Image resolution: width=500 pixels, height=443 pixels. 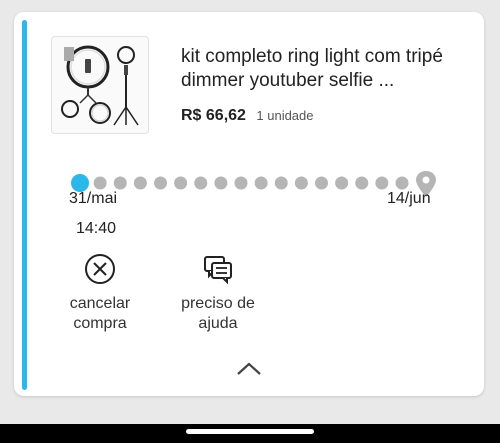 I want to click on ring-light-icon, so click(x=100, y=85).